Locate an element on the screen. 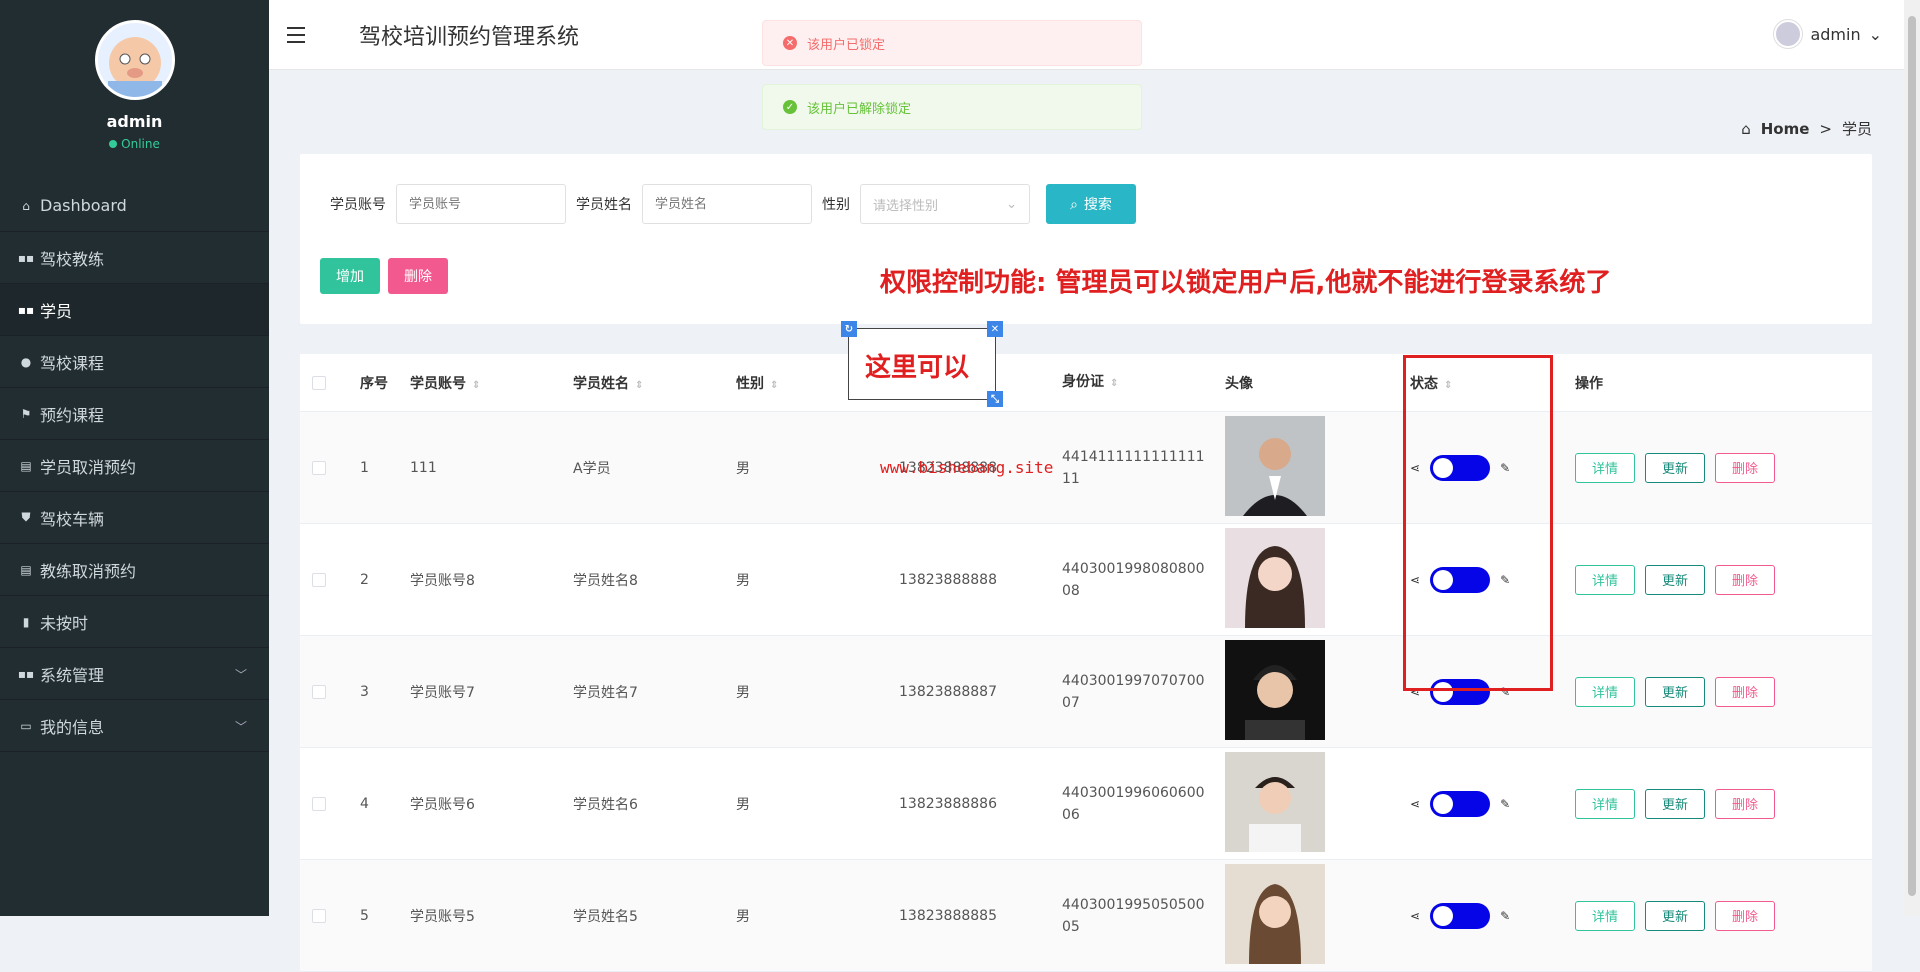  sidebar-user: admin Online is located at coordinates (134, 80).